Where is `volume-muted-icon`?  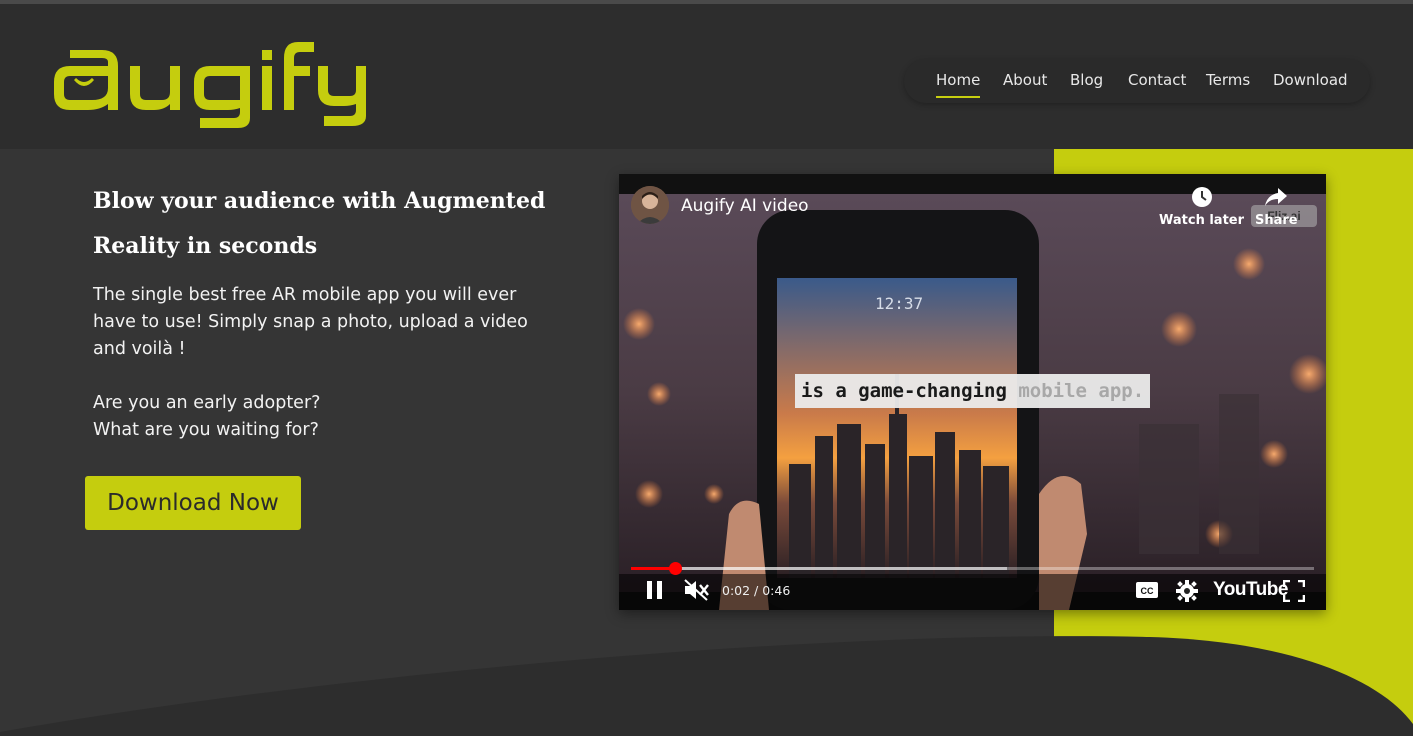
volume-muted-icon is located at coordinates (696, 590).